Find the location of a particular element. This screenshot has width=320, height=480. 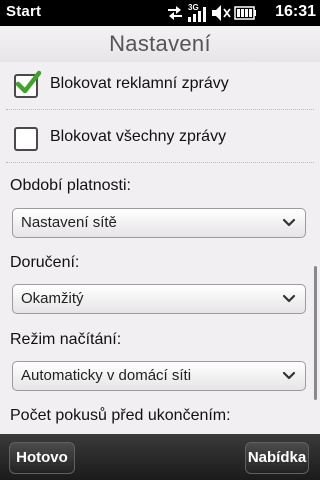

checkbox-block-ads: Blokovat reklamní zprávy is located at coordinates (160, 88).